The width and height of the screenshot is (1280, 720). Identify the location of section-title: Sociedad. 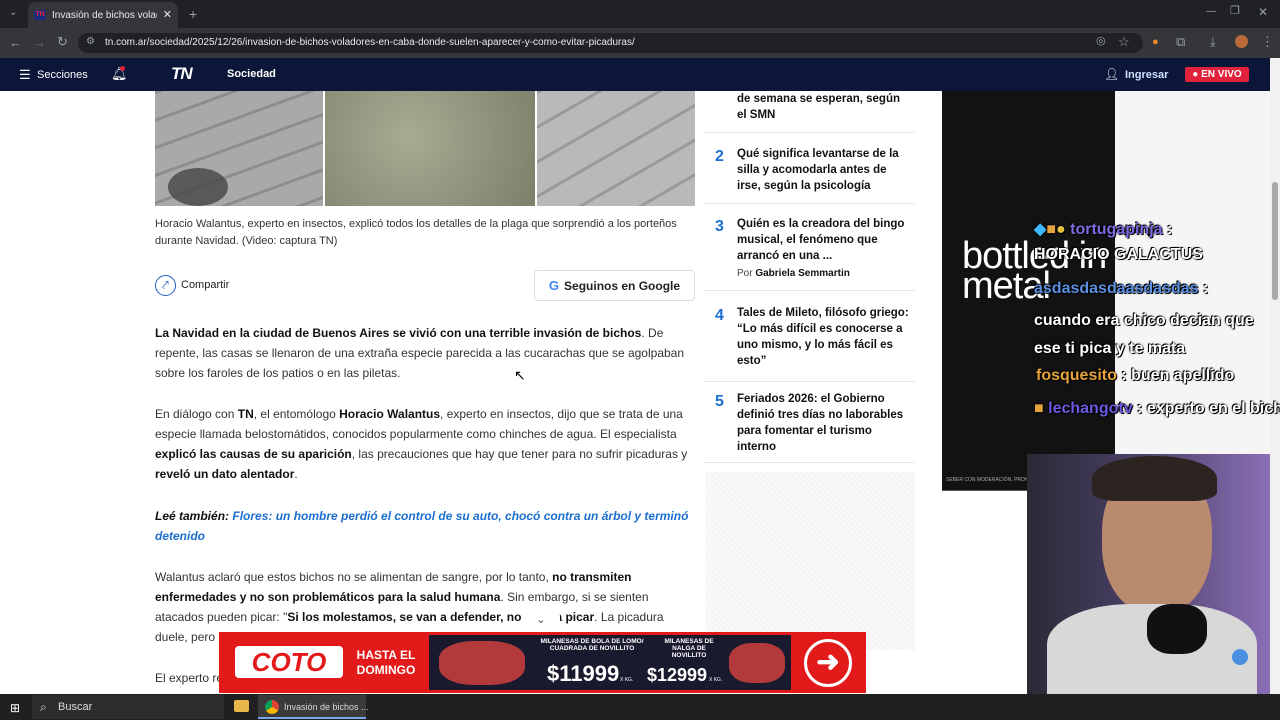
(251, 74).